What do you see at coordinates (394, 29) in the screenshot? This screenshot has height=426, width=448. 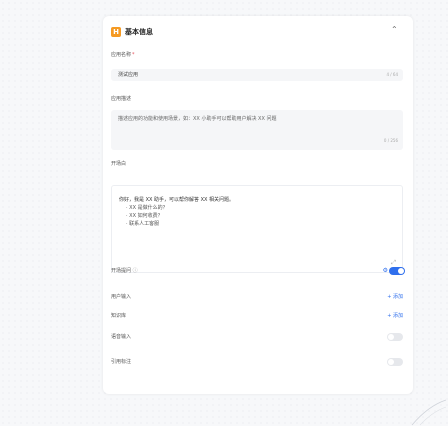 I see `collapse-chevron-icon: ⌃` at bounding box center [394, 29].